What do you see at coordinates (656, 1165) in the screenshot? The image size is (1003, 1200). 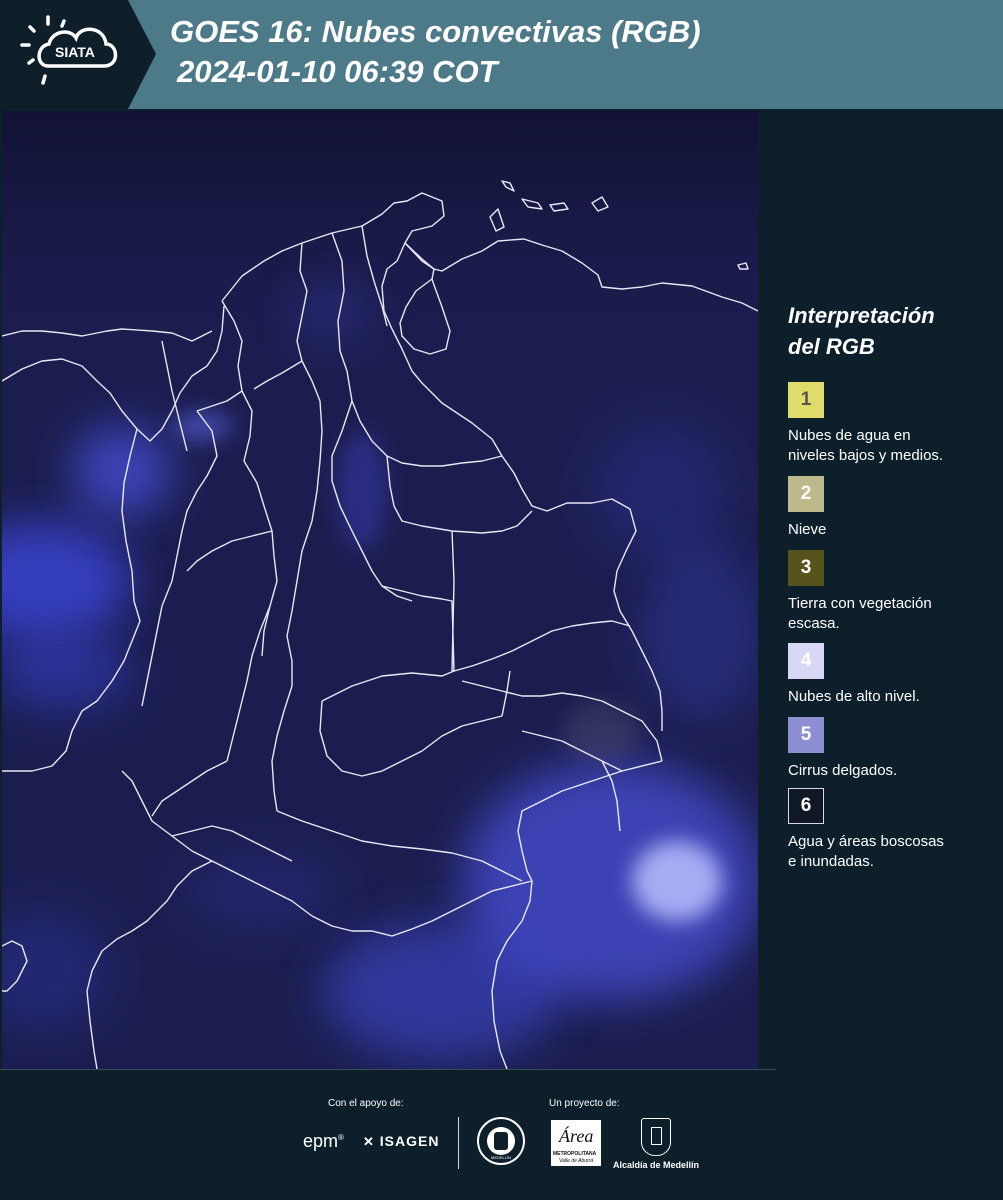 I see `alcaldia-logo-text: Alcaldía de Medellín` at bounding box center [656, 1165].